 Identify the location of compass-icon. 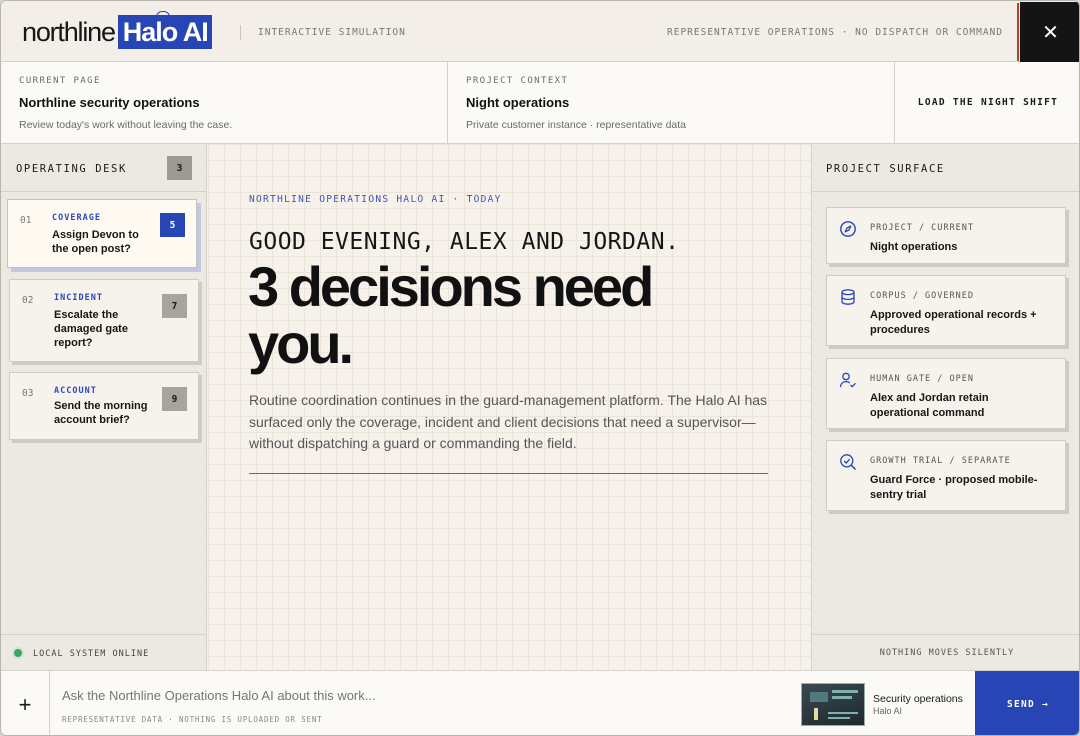
(848, 229).